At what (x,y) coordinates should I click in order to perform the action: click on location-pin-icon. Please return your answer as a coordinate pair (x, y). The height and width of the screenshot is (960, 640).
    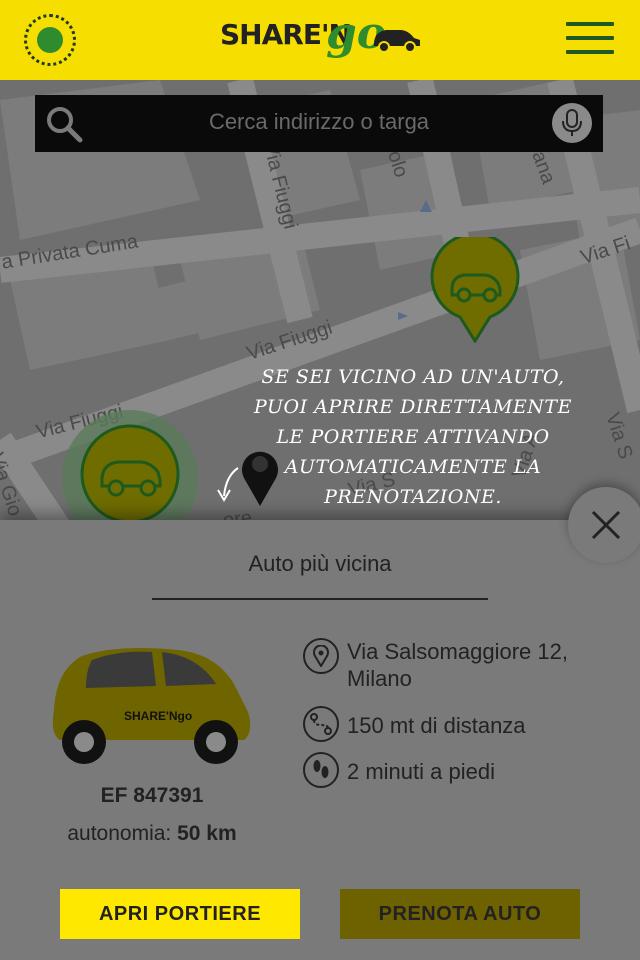
    Looking at the image, I should click on (247, 478).